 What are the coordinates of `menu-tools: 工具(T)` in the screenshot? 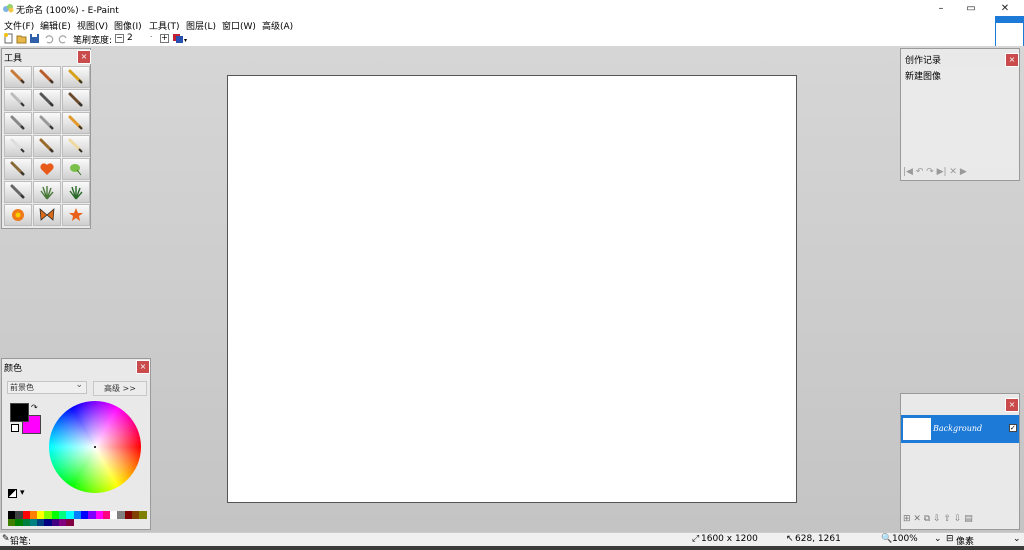 It's located at (164, 25).